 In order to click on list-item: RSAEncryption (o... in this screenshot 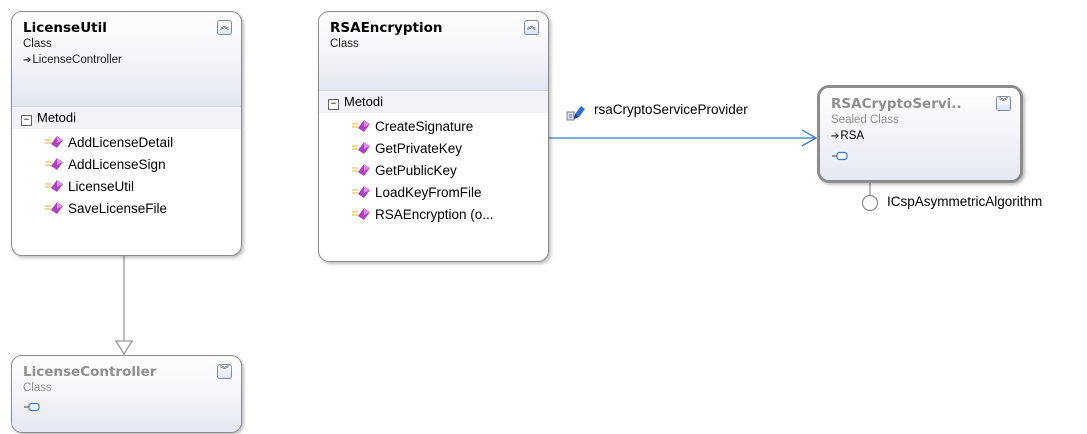, I will do `click(449, 215)`.